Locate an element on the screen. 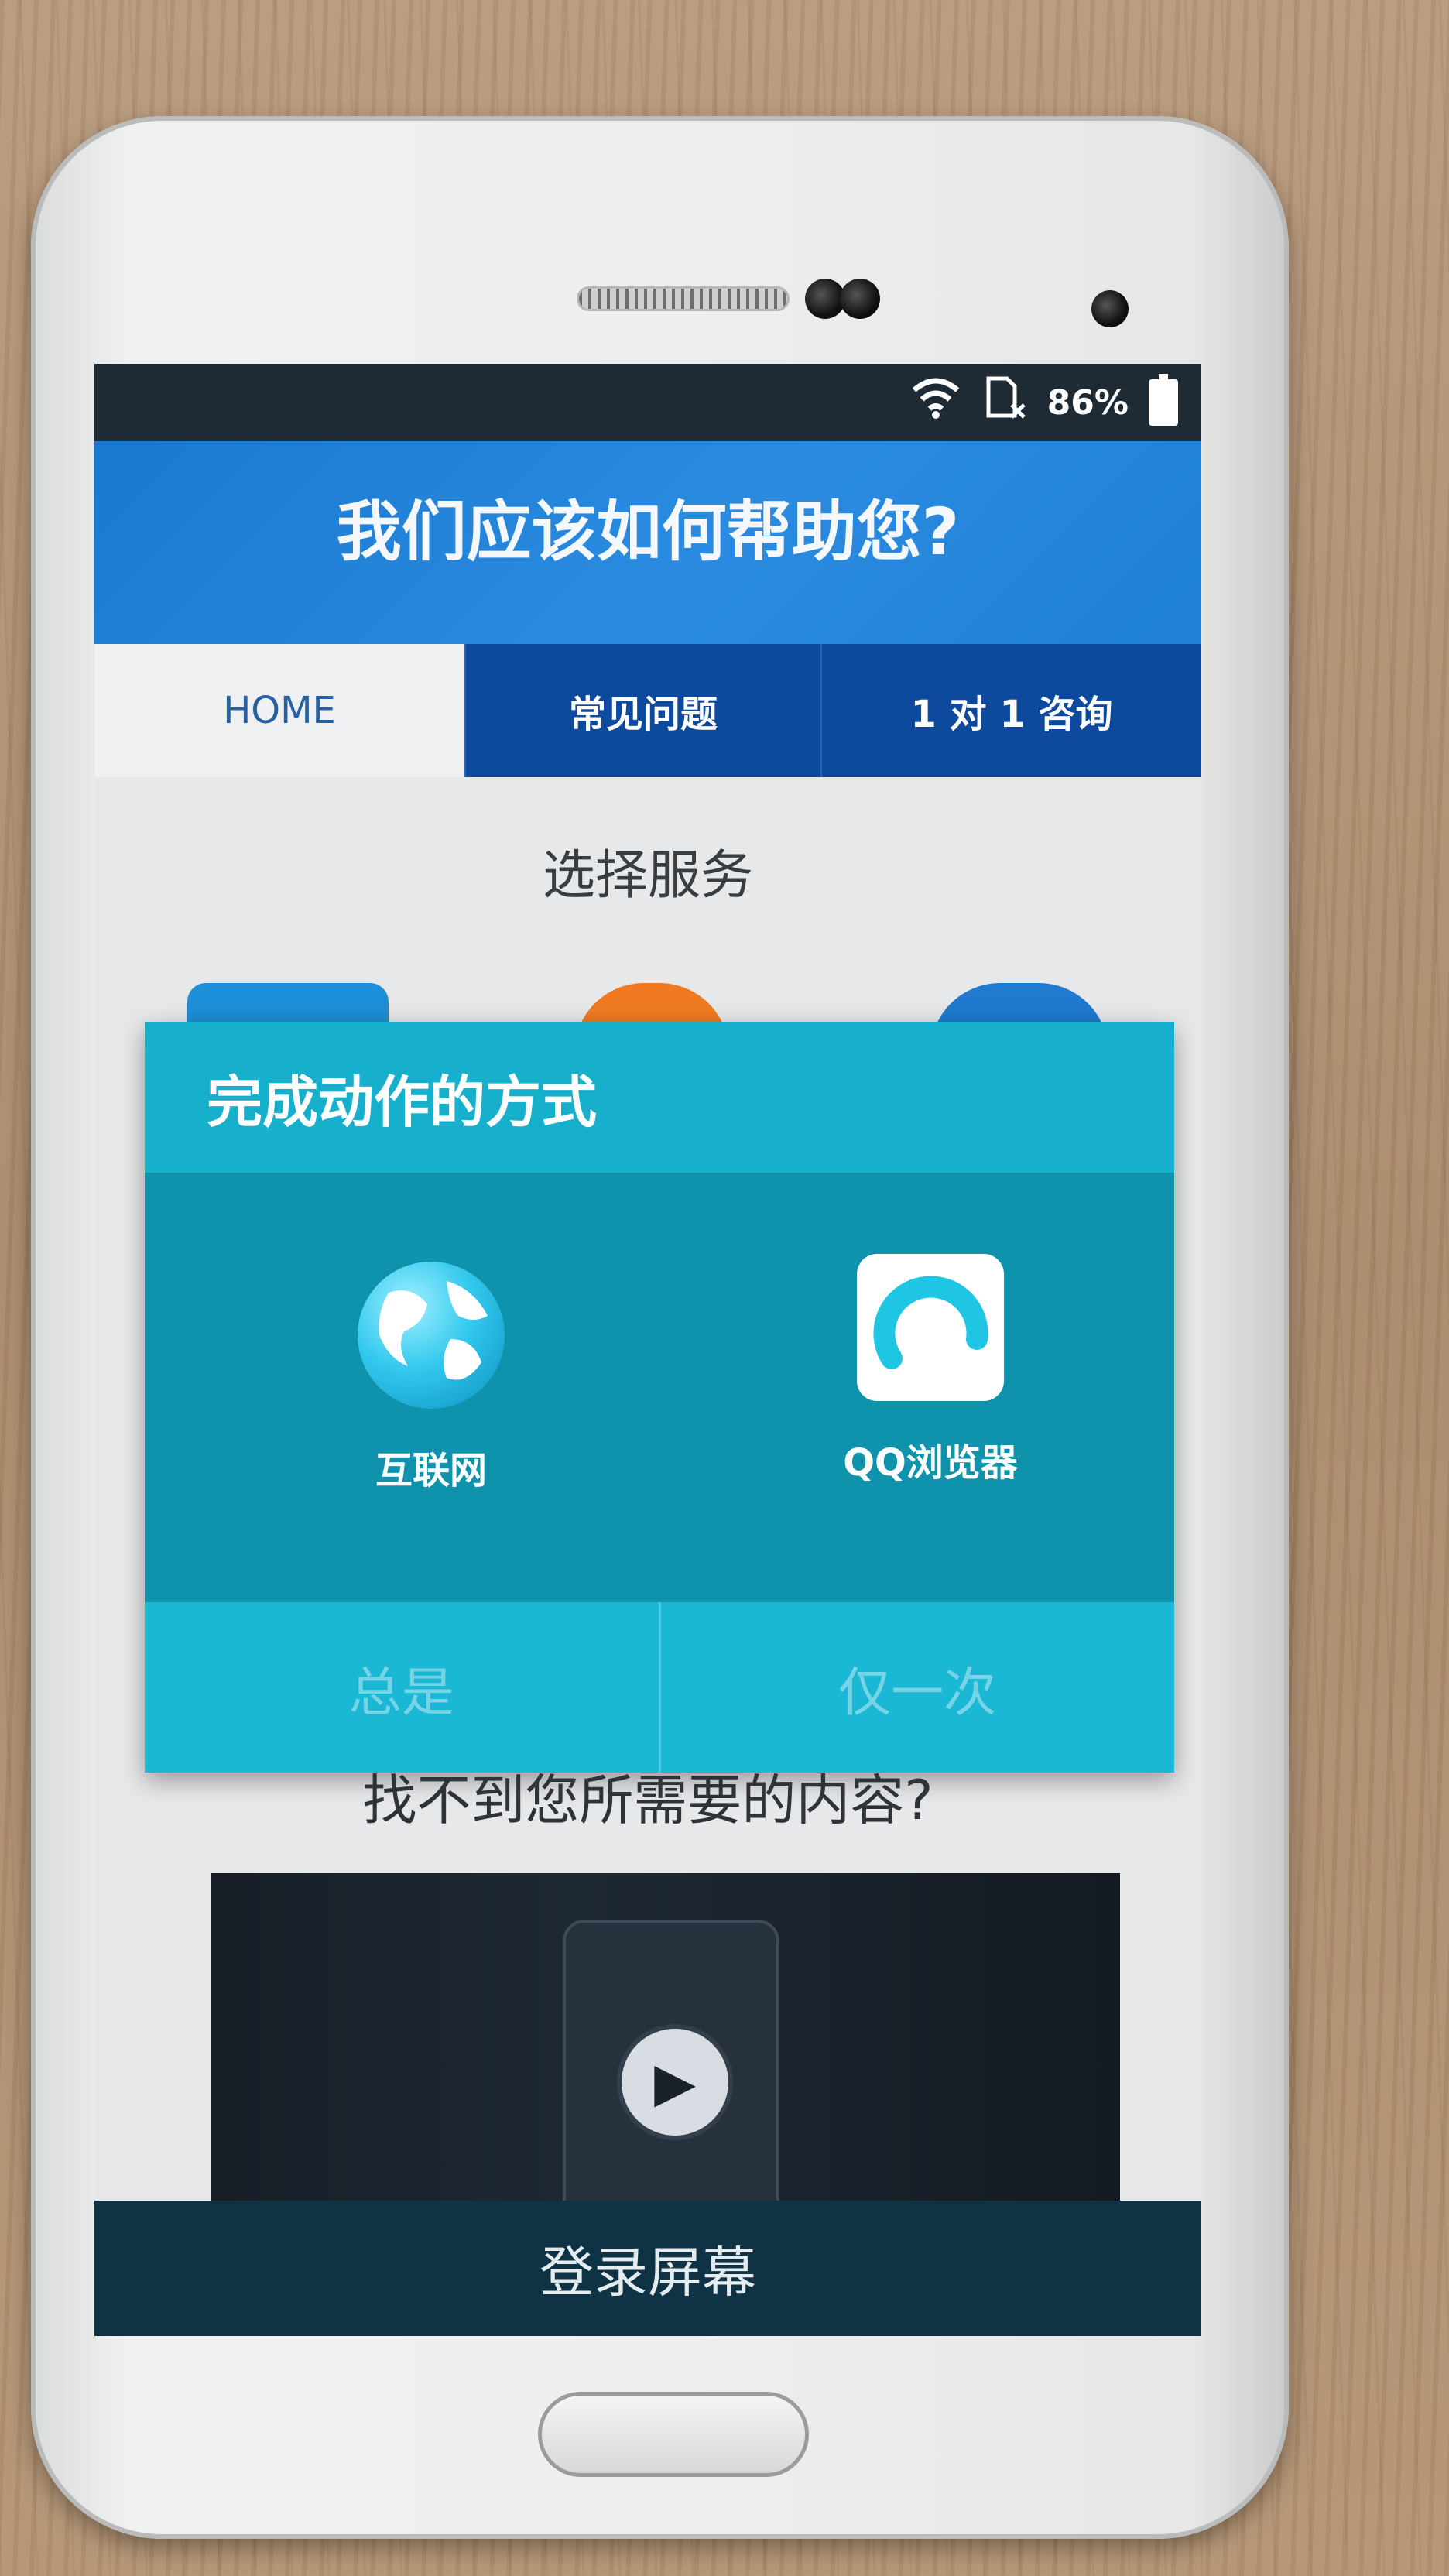  qq-browser-icon is located at coordinates (930, 1327).